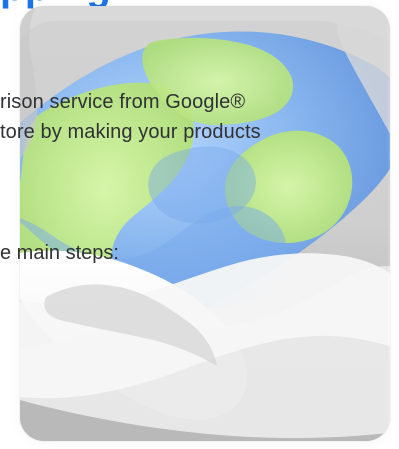 The image size is (399, 449). What do you see at coordinates (59, 253) in the screenshot?
I see `steps-intro-text: e main steps:` at bounding box center [59, 253].